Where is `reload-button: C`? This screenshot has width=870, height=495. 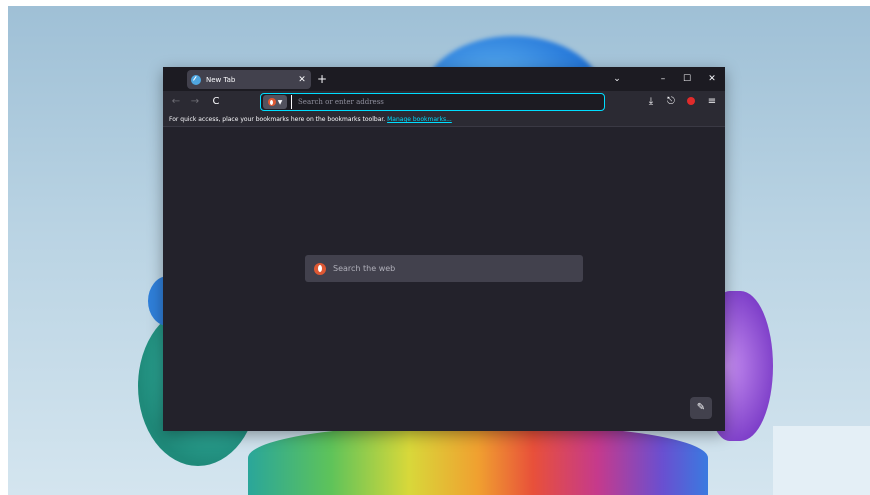 reload-button: C is located at coordinates (216, 102).